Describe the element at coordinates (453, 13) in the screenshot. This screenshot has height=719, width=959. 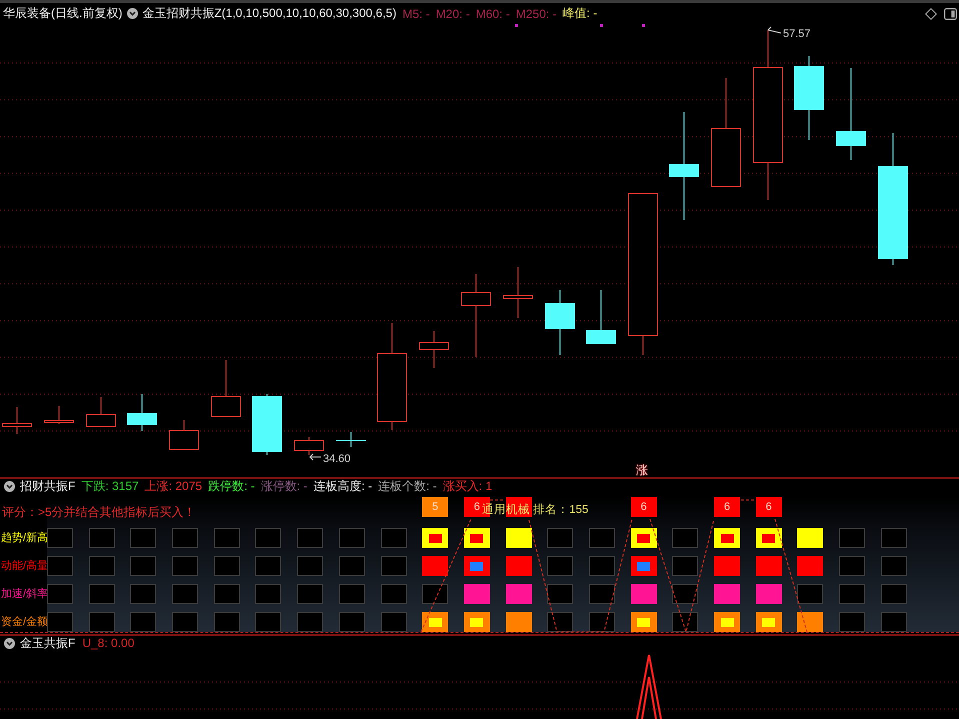
I see `moving-average-reading: M20: -` at that location.